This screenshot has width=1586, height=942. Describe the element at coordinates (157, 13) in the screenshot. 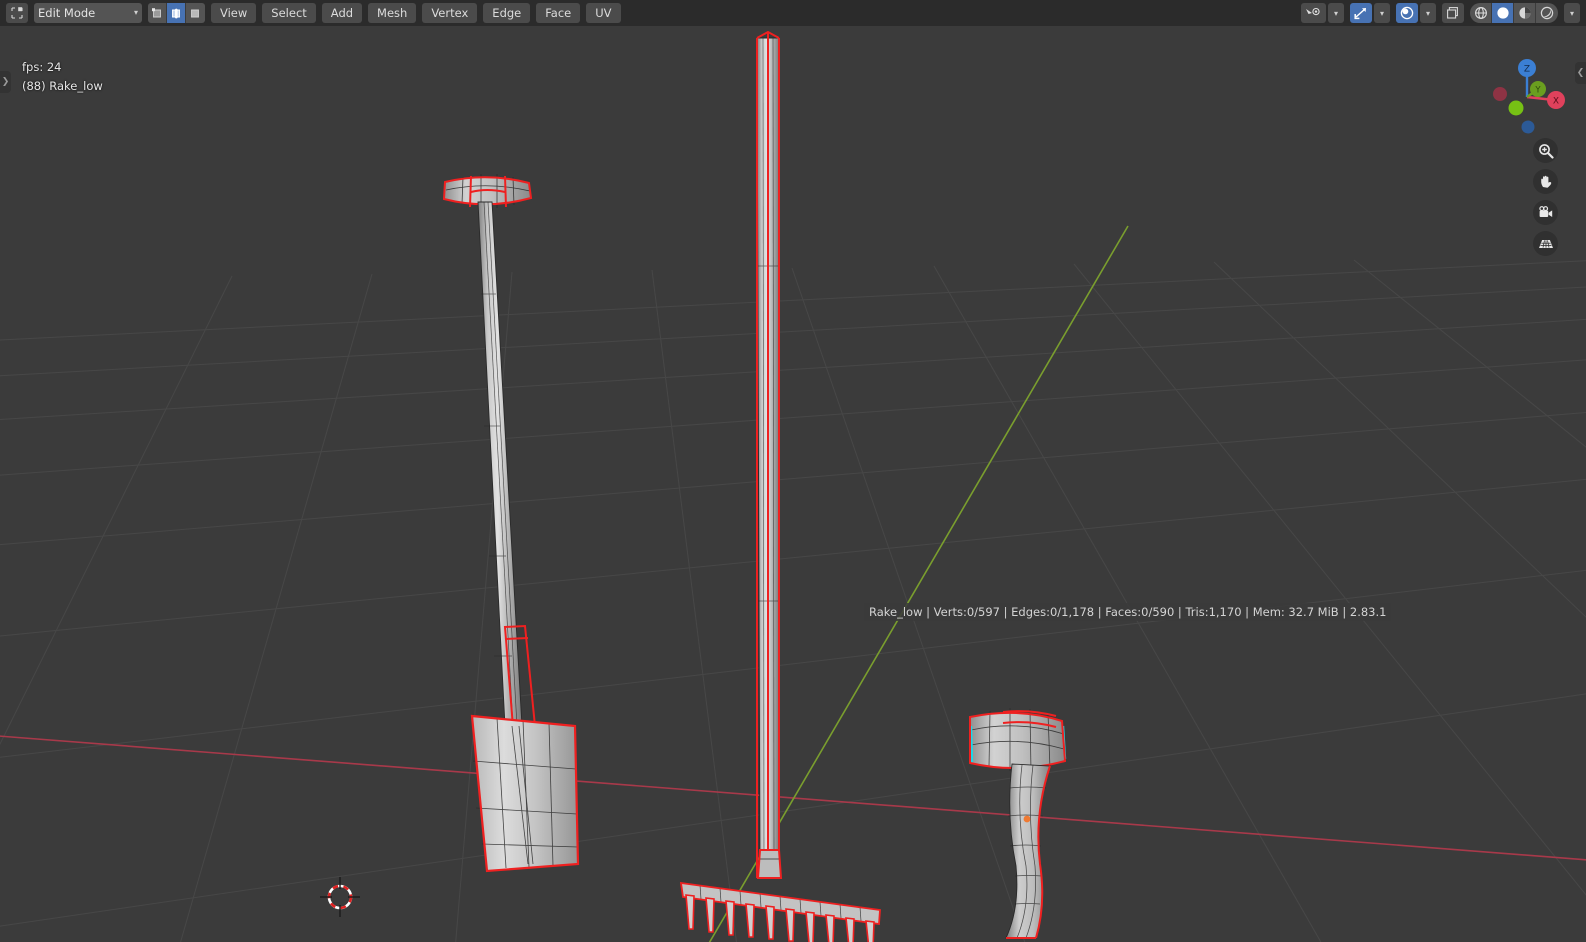

I see `vertex-select-mode-button` at that location.